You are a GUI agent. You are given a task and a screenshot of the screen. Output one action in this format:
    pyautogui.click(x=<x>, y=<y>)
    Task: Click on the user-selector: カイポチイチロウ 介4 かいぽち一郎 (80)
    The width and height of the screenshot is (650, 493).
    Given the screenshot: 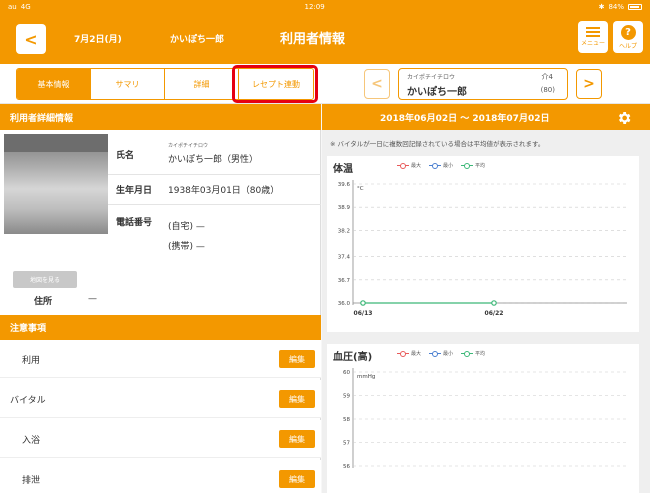 What is the action you would take?
    pyautogui.click(x=483, y=84)
    